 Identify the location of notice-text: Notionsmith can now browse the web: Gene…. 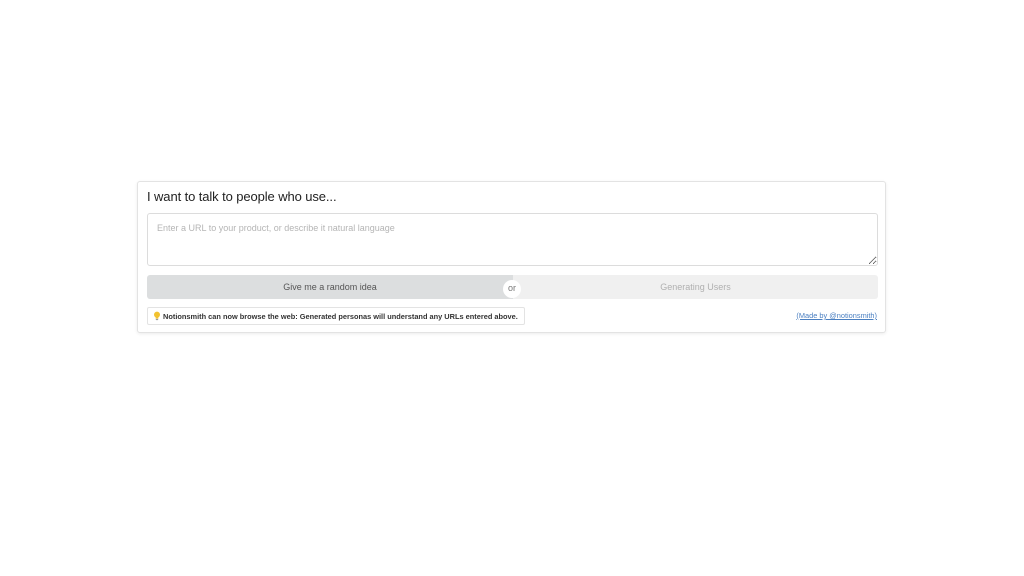
(340, 316).